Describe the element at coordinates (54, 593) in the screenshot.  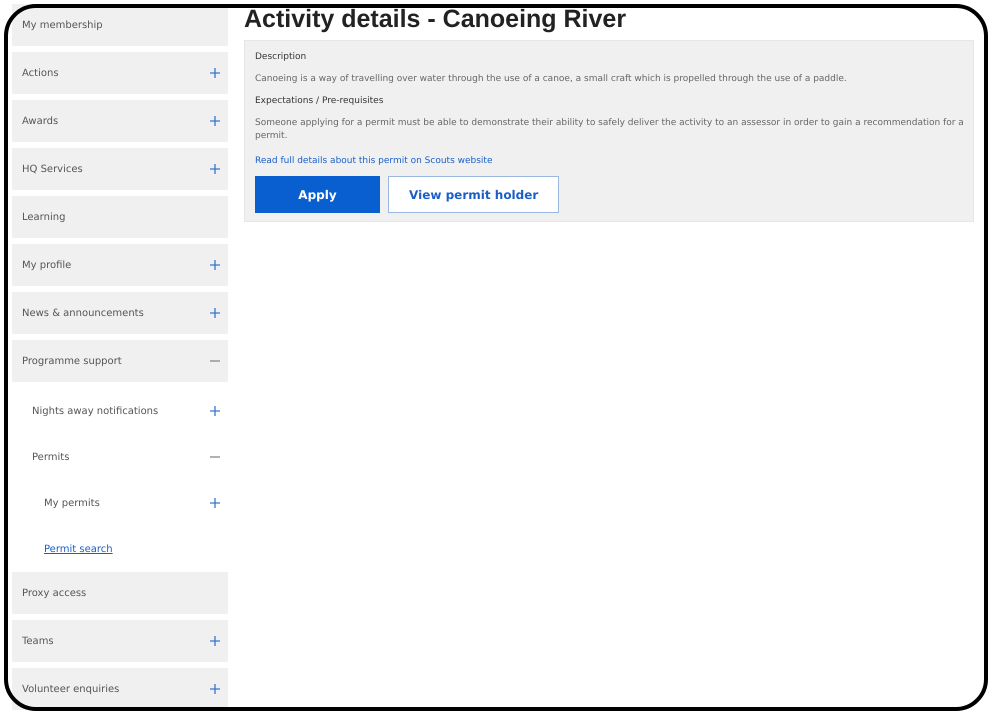
I see `nav-item: Proxy access` at that location.